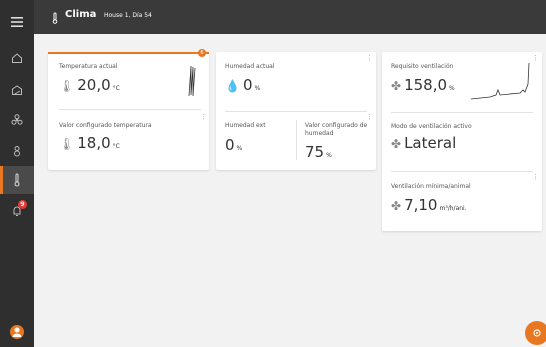  Describe the element at coordinates (17, 332) in the screenshot. I see `user-avatar` at that location.